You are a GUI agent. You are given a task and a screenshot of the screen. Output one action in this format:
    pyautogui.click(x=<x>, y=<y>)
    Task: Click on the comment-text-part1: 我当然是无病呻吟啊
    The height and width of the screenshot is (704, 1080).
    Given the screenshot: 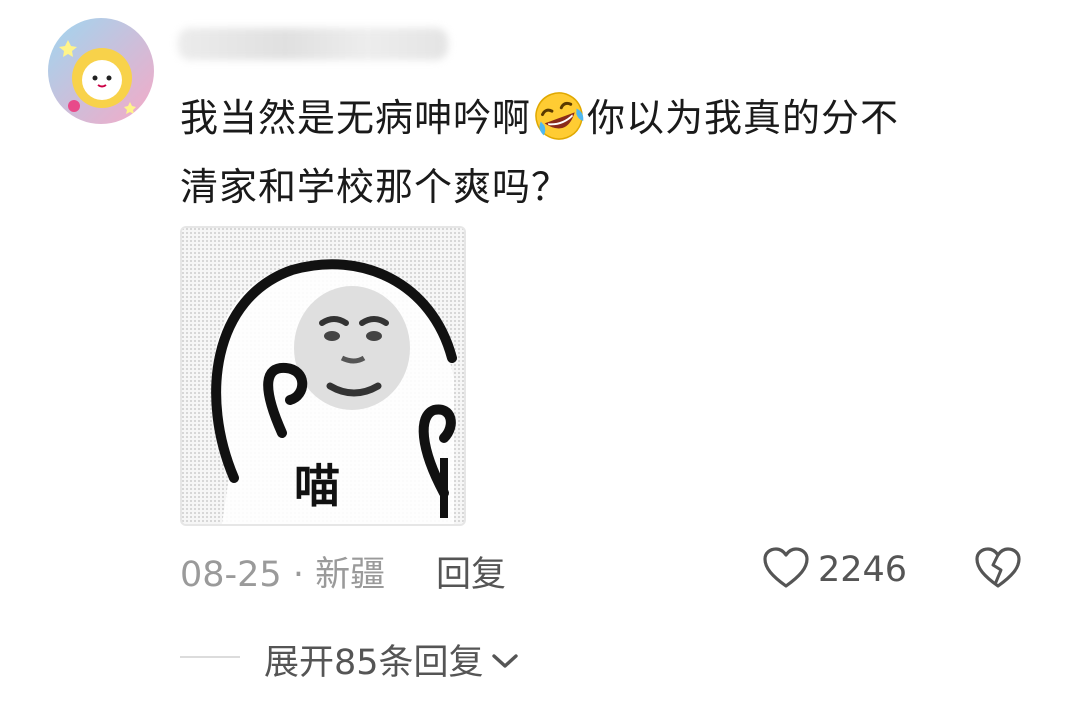 What is the action you would take?
    pyautogui.click(x=356, y=118)
    